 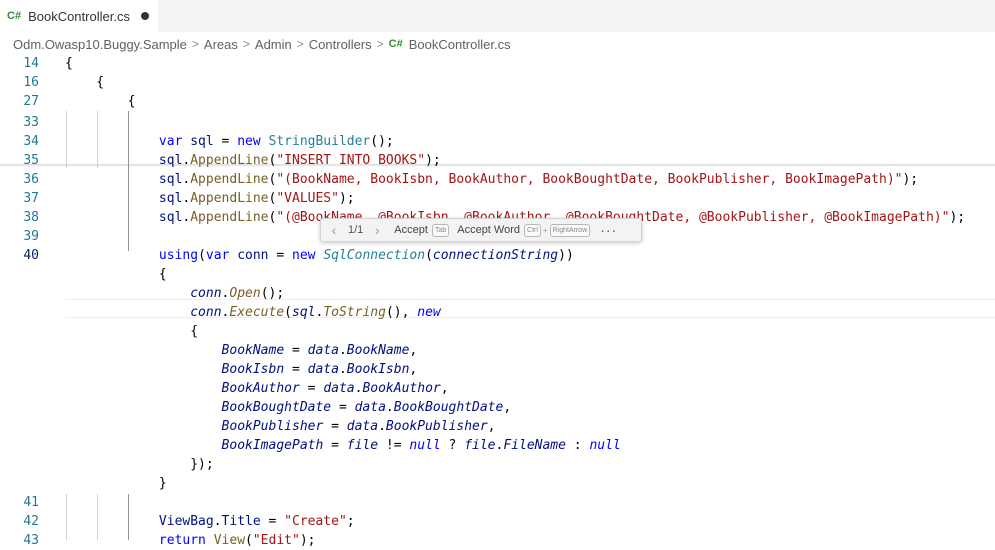 I want to click on breadcrumb-item-controllers: Controllers, so click(x=340, y=44).